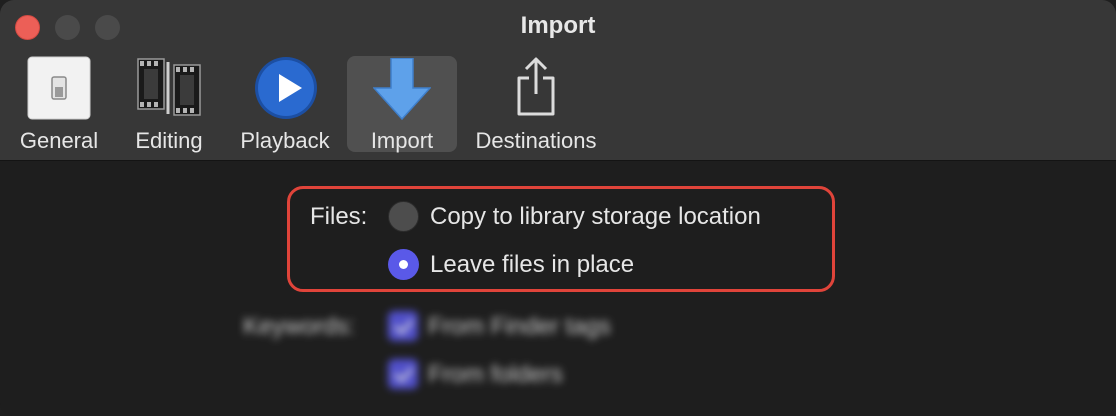 This screenshot has height=416, width=1116. What do you see at coordinates (403, 326) in the screenshot?
I see `from-finder-tags-checkbox` at bounding box center [403, 326].